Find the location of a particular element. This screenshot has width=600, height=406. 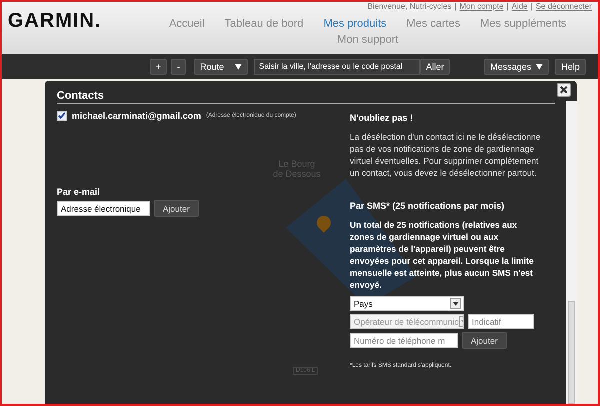

account-link: Aide is located at coordinates (520, 6).